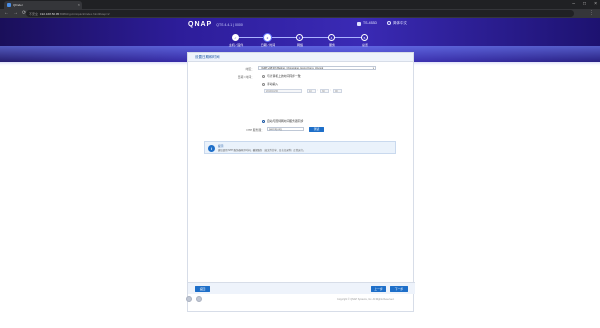 The image size is (600, 328). What do you see at coordinates (262, 150) in the screenshot?
I see `hint-text: 建议使用 NTP 服务器同步时间，确保服务（如文件共享、日志记录等）正常运行。` at bounding box center [262, 150].